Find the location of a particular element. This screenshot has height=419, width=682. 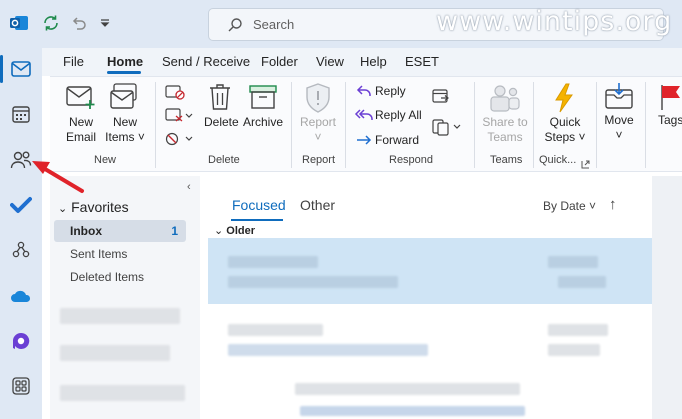

reply-all-icon is located at coordinates (364, 117).